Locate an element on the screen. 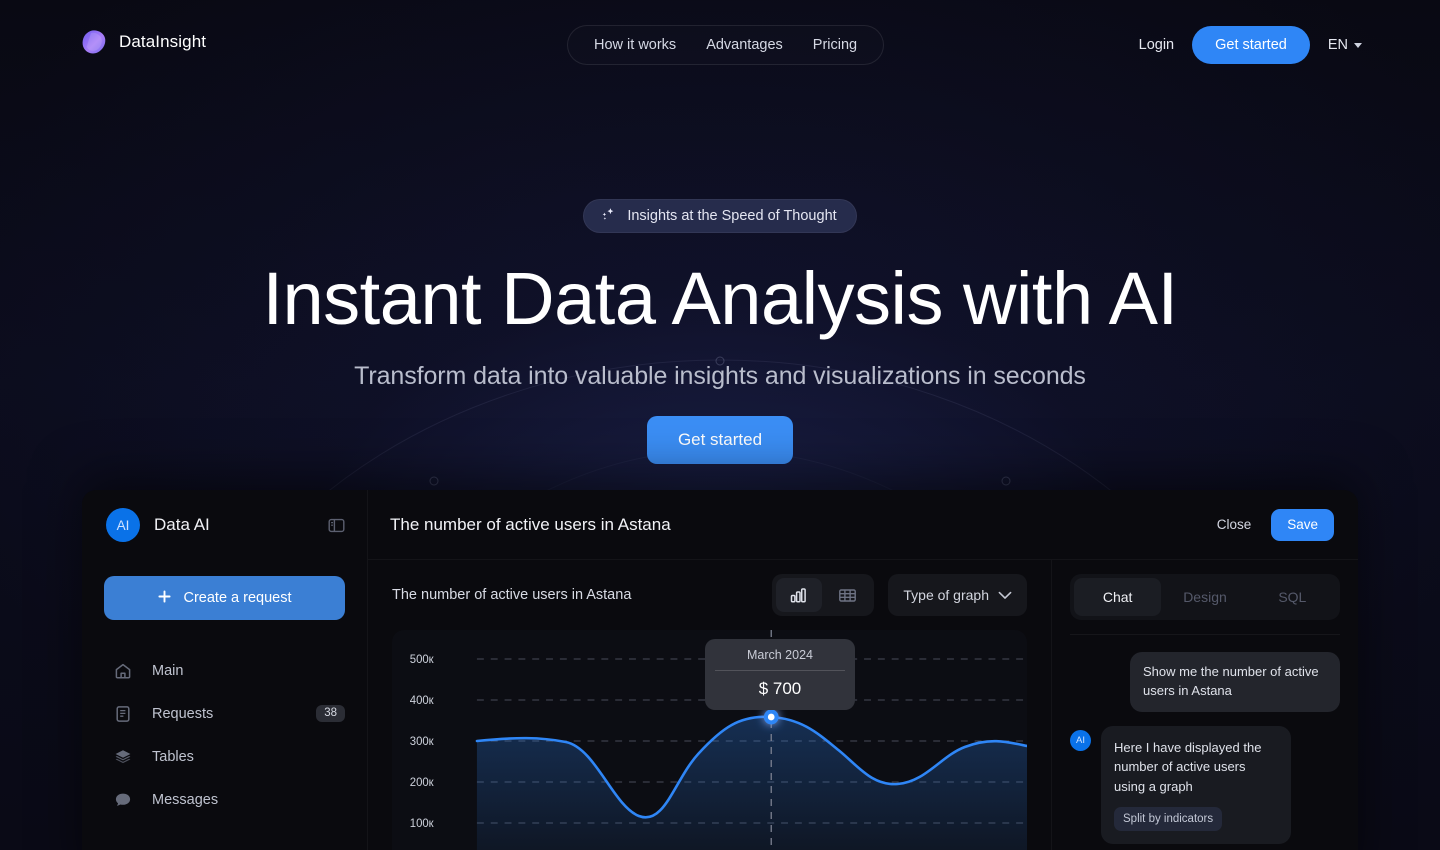 This screenshot has width=1440, height=850. tooltip-label: March 2024 is located at coordinates (780, 659).